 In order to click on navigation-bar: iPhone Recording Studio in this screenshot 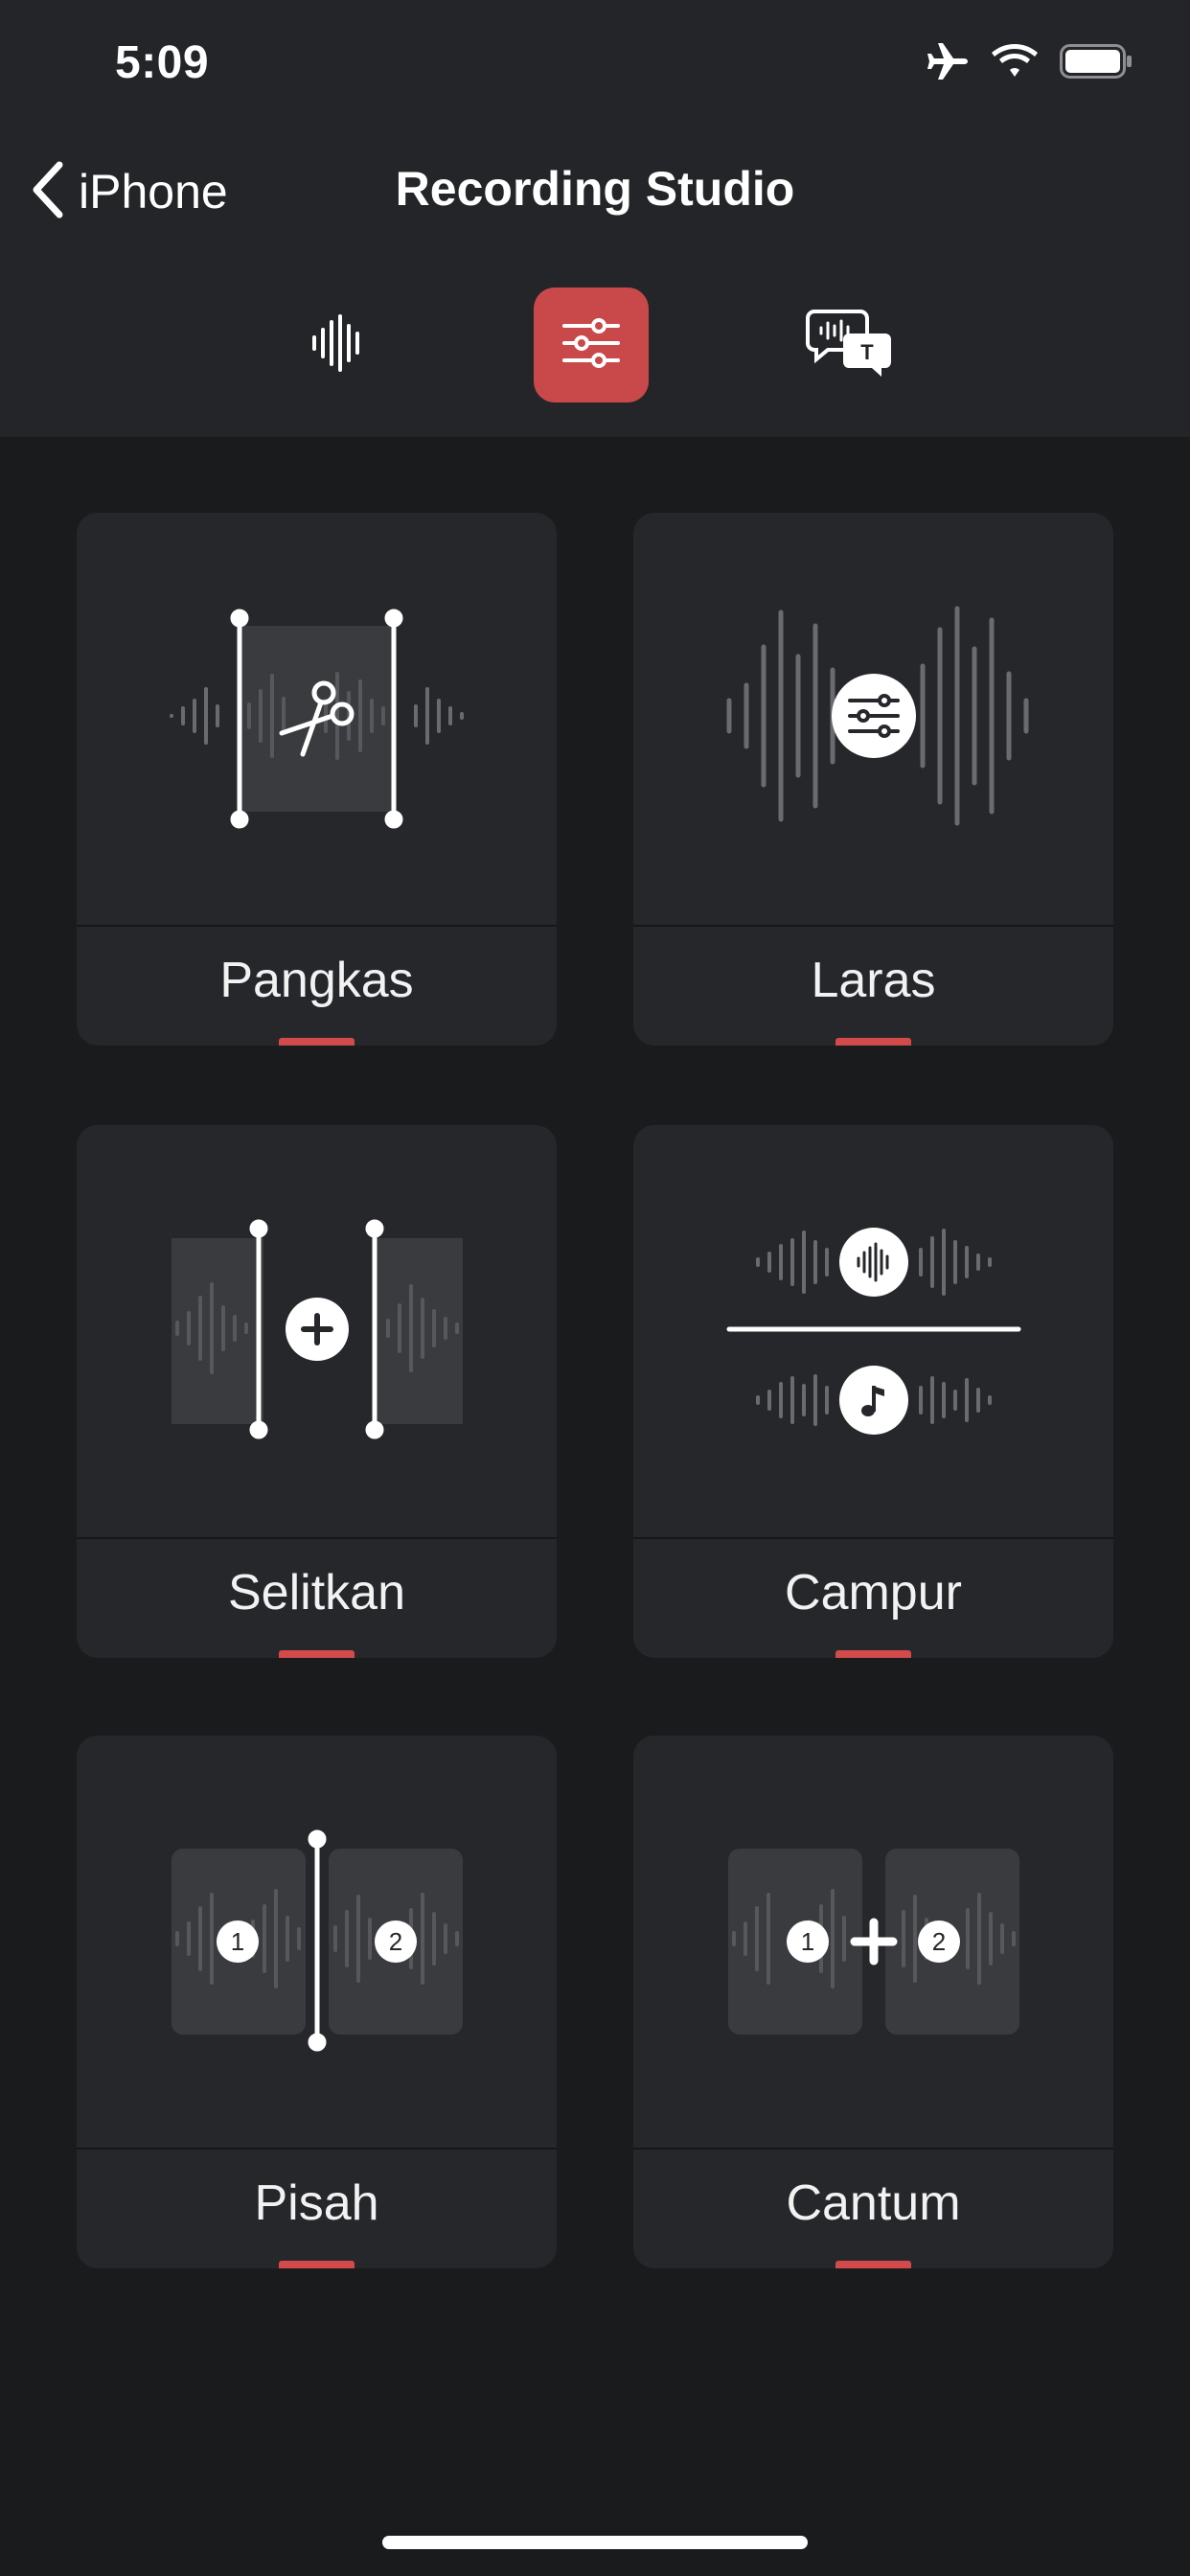, I will do `click(595, 192)`.